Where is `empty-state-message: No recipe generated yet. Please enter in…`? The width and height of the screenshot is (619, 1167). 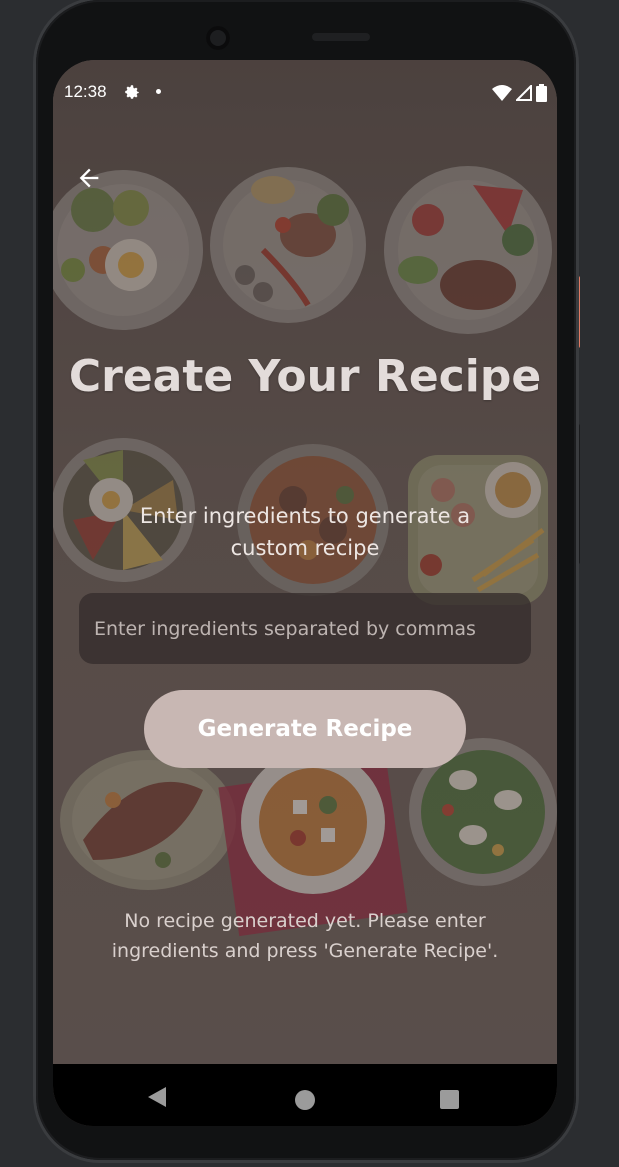 empty-state-message: No recipe generated yet. Please enter in… is located at coordinates (305, 936).